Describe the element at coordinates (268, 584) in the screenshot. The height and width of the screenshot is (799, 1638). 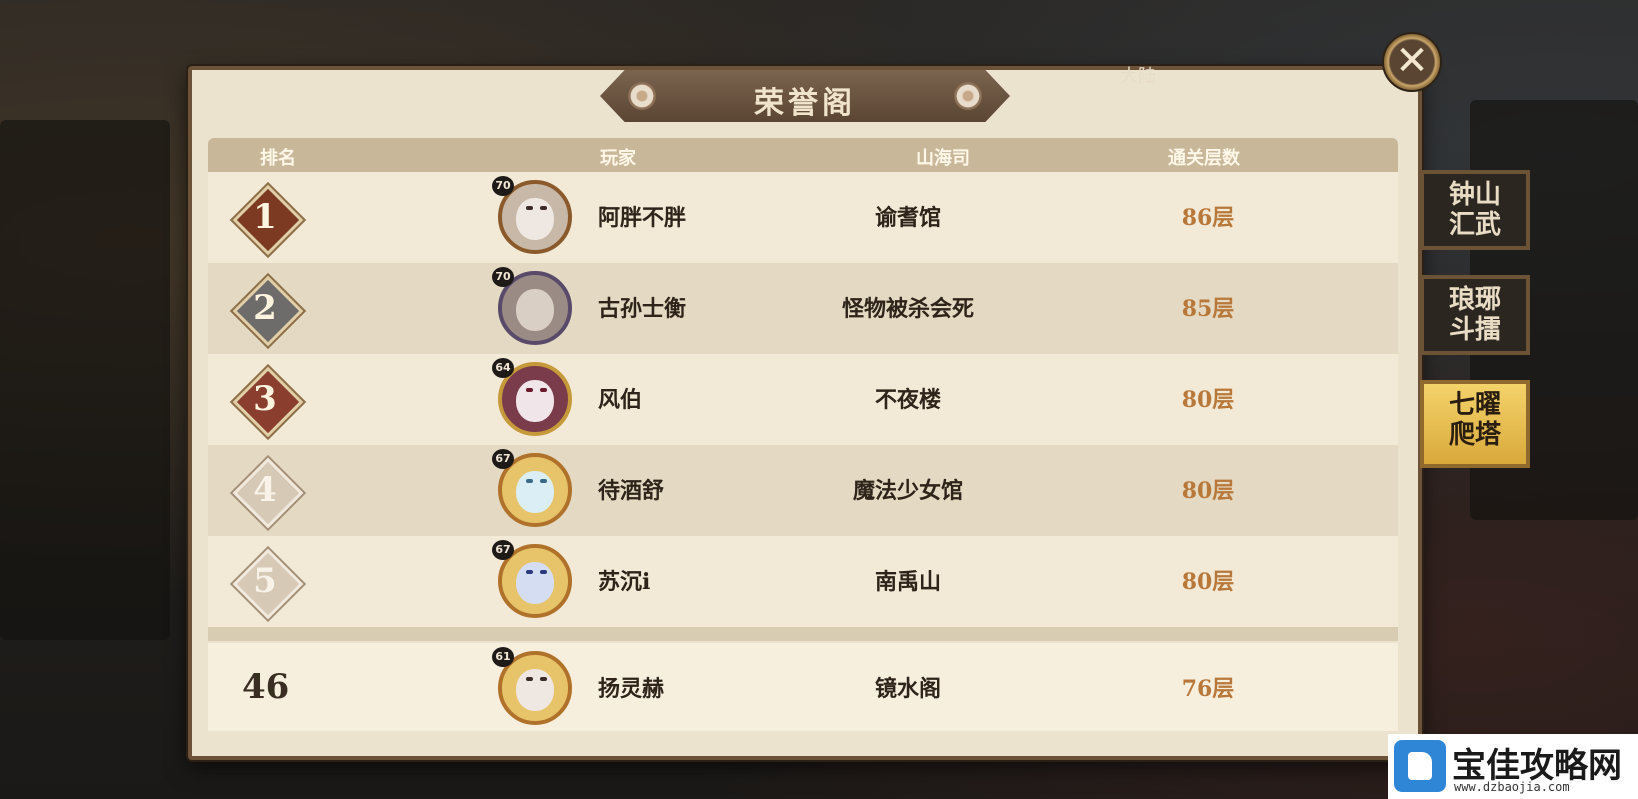
I see `rank-badge: 5` at that location.